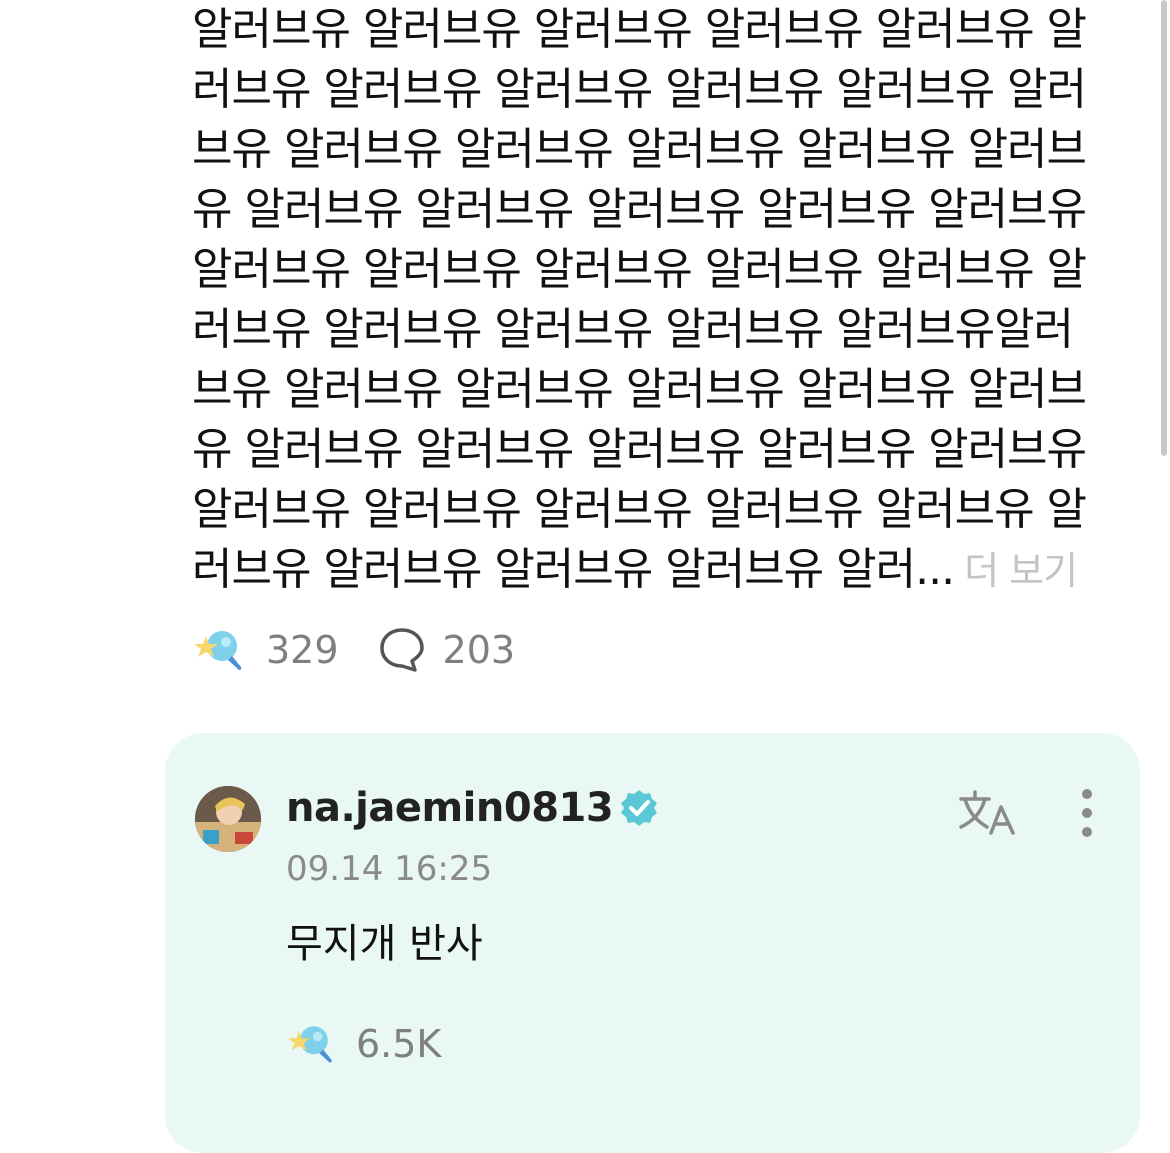 Image resolution: width=1170 pixels, height=1153 pixels. Describe the element at coordinates (1021, 571) in the screenshot. I see `see-more-link: 더 보기` at that location.